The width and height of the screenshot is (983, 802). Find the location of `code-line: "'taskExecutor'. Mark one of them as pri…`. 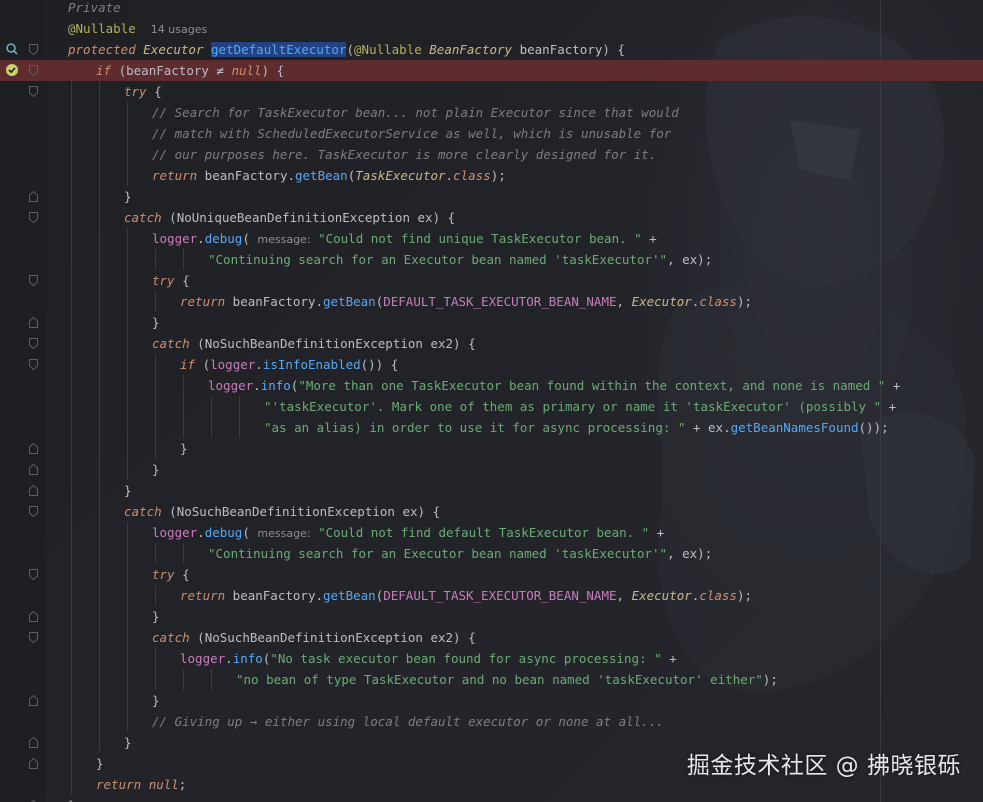

code-line: "'taskExecutor'. Mark one of them as pri… is located at coordinates (514, 406).